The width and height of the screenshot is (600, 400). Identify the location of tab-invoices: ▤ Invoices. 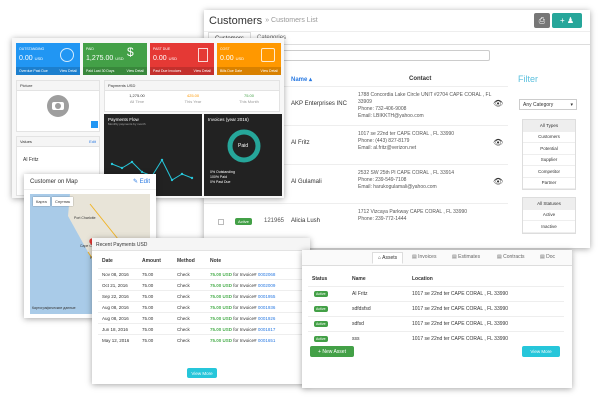
(424, 257).